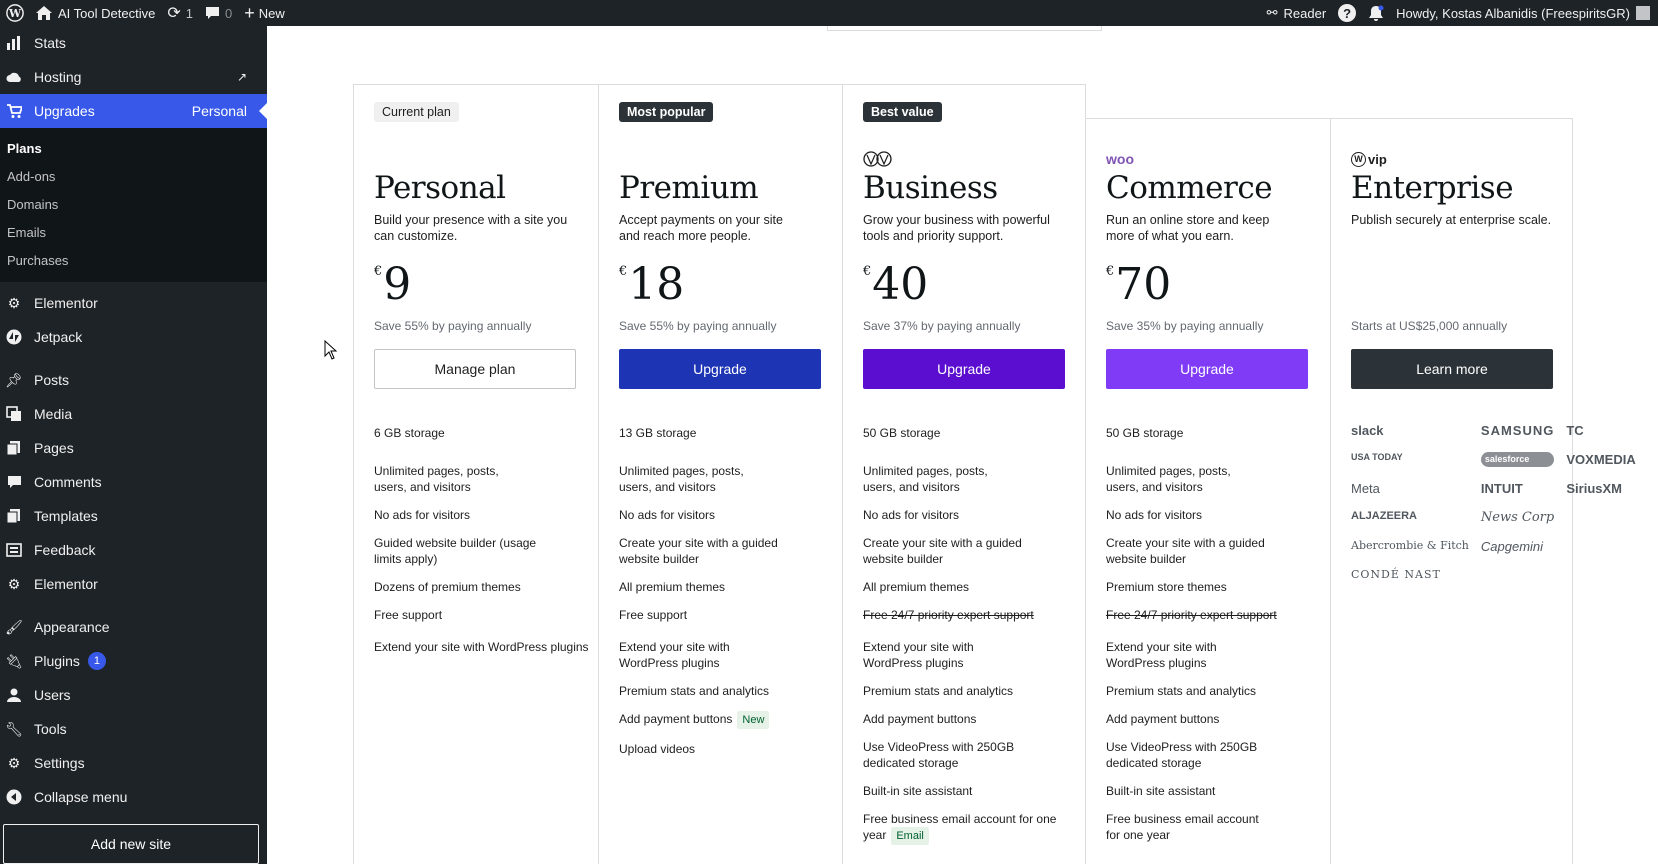 This screenshot has height=864, width=1658. What do you see at coordinates (133, 177) in the screenshot?
I see `submenu-add-ons: Add-ons` at bounding box center [133, 177].